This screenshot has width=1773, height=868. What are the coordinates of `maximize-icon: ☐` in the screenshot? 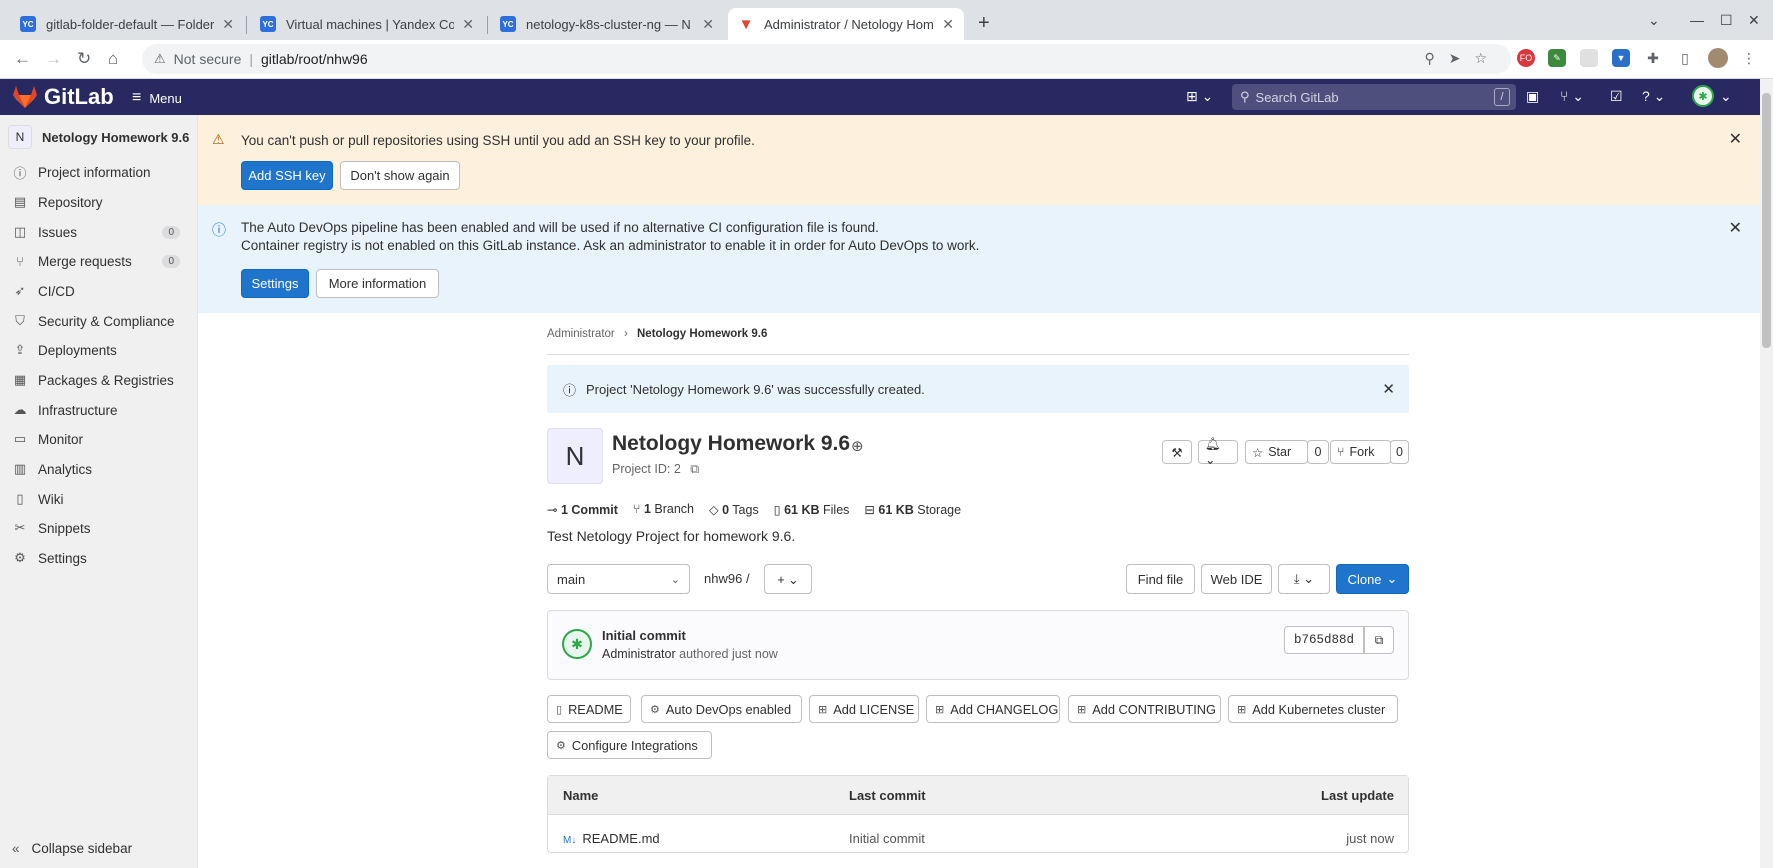 It's located at (1726, 20).